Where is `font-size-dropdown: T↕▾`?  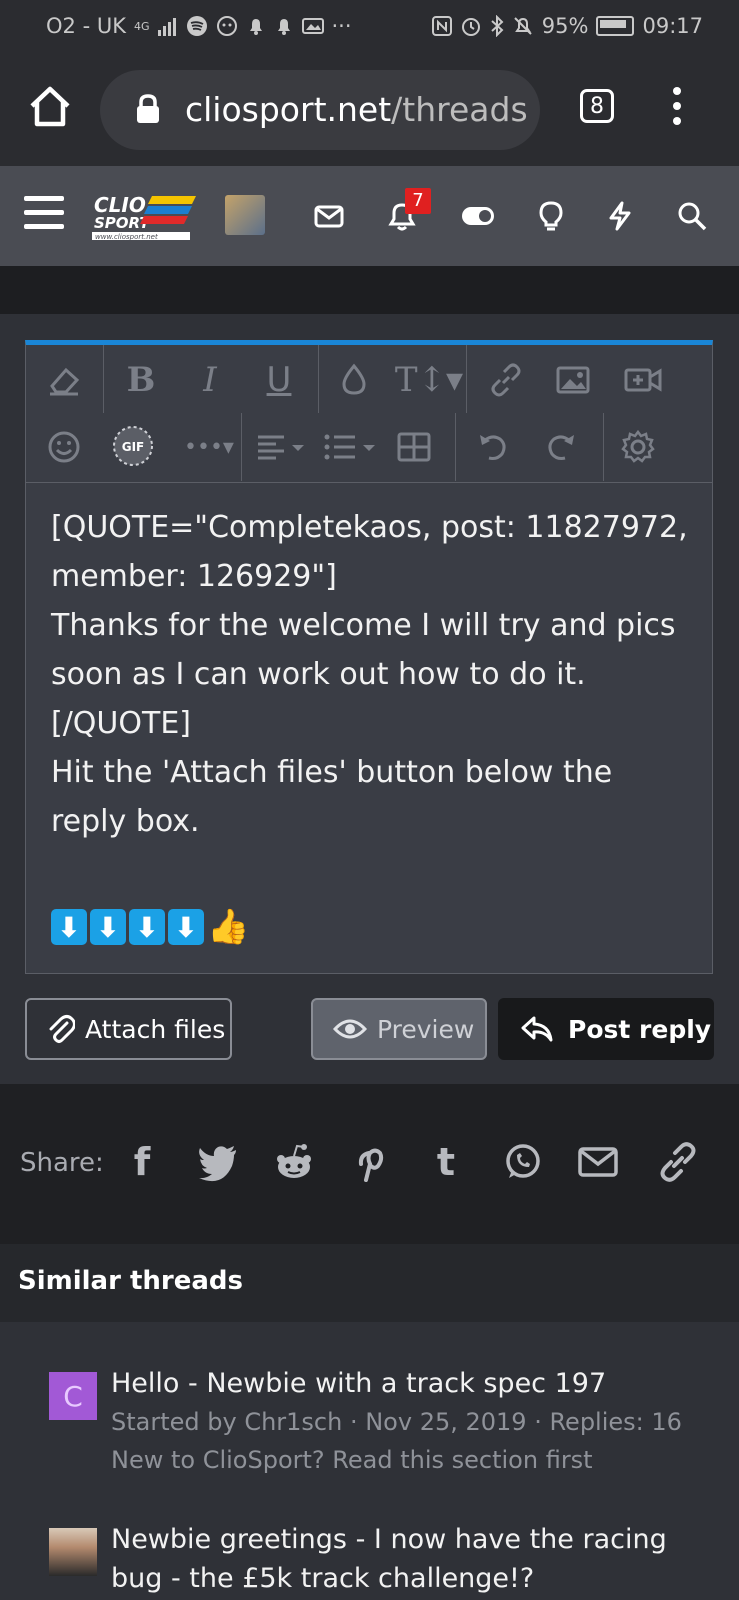
font-size-dropdown: T↕▾ is located at coordinates (429, 380).